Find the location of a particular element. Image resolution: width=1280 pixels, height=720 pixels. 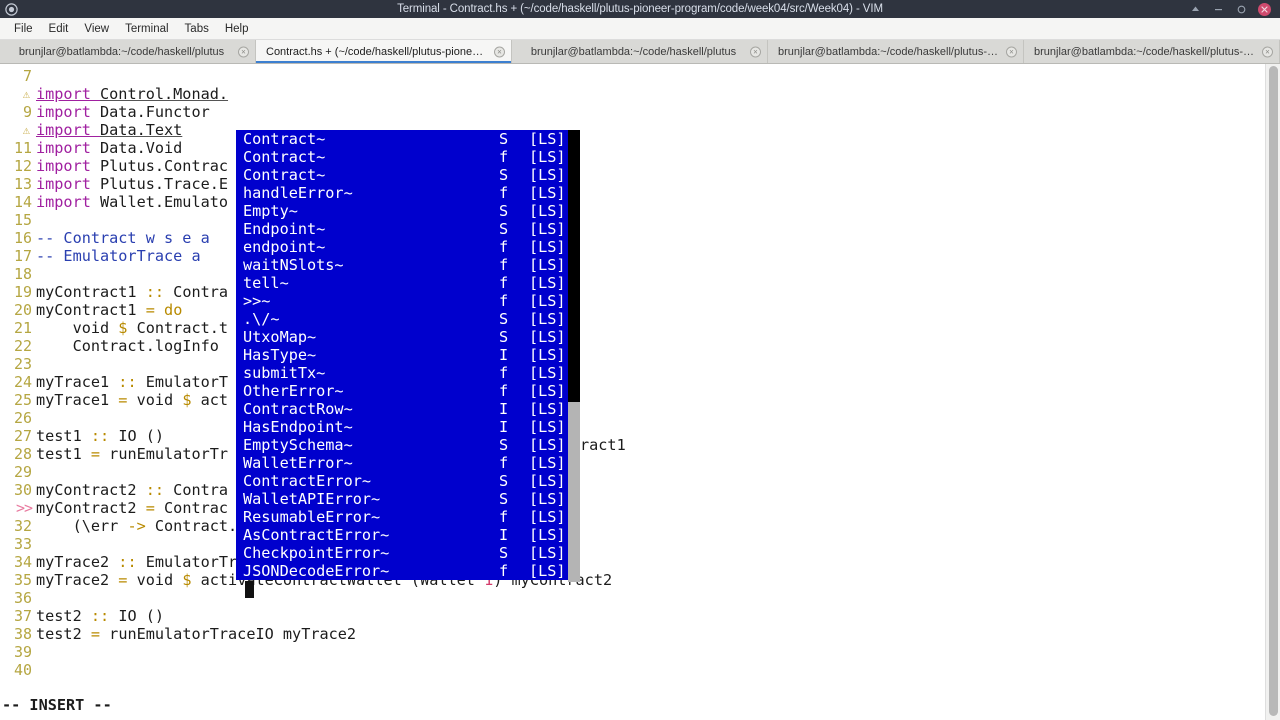

autocomplete-item: JSONDecodeError~ f [LS] is located at coordinates (408, 571).